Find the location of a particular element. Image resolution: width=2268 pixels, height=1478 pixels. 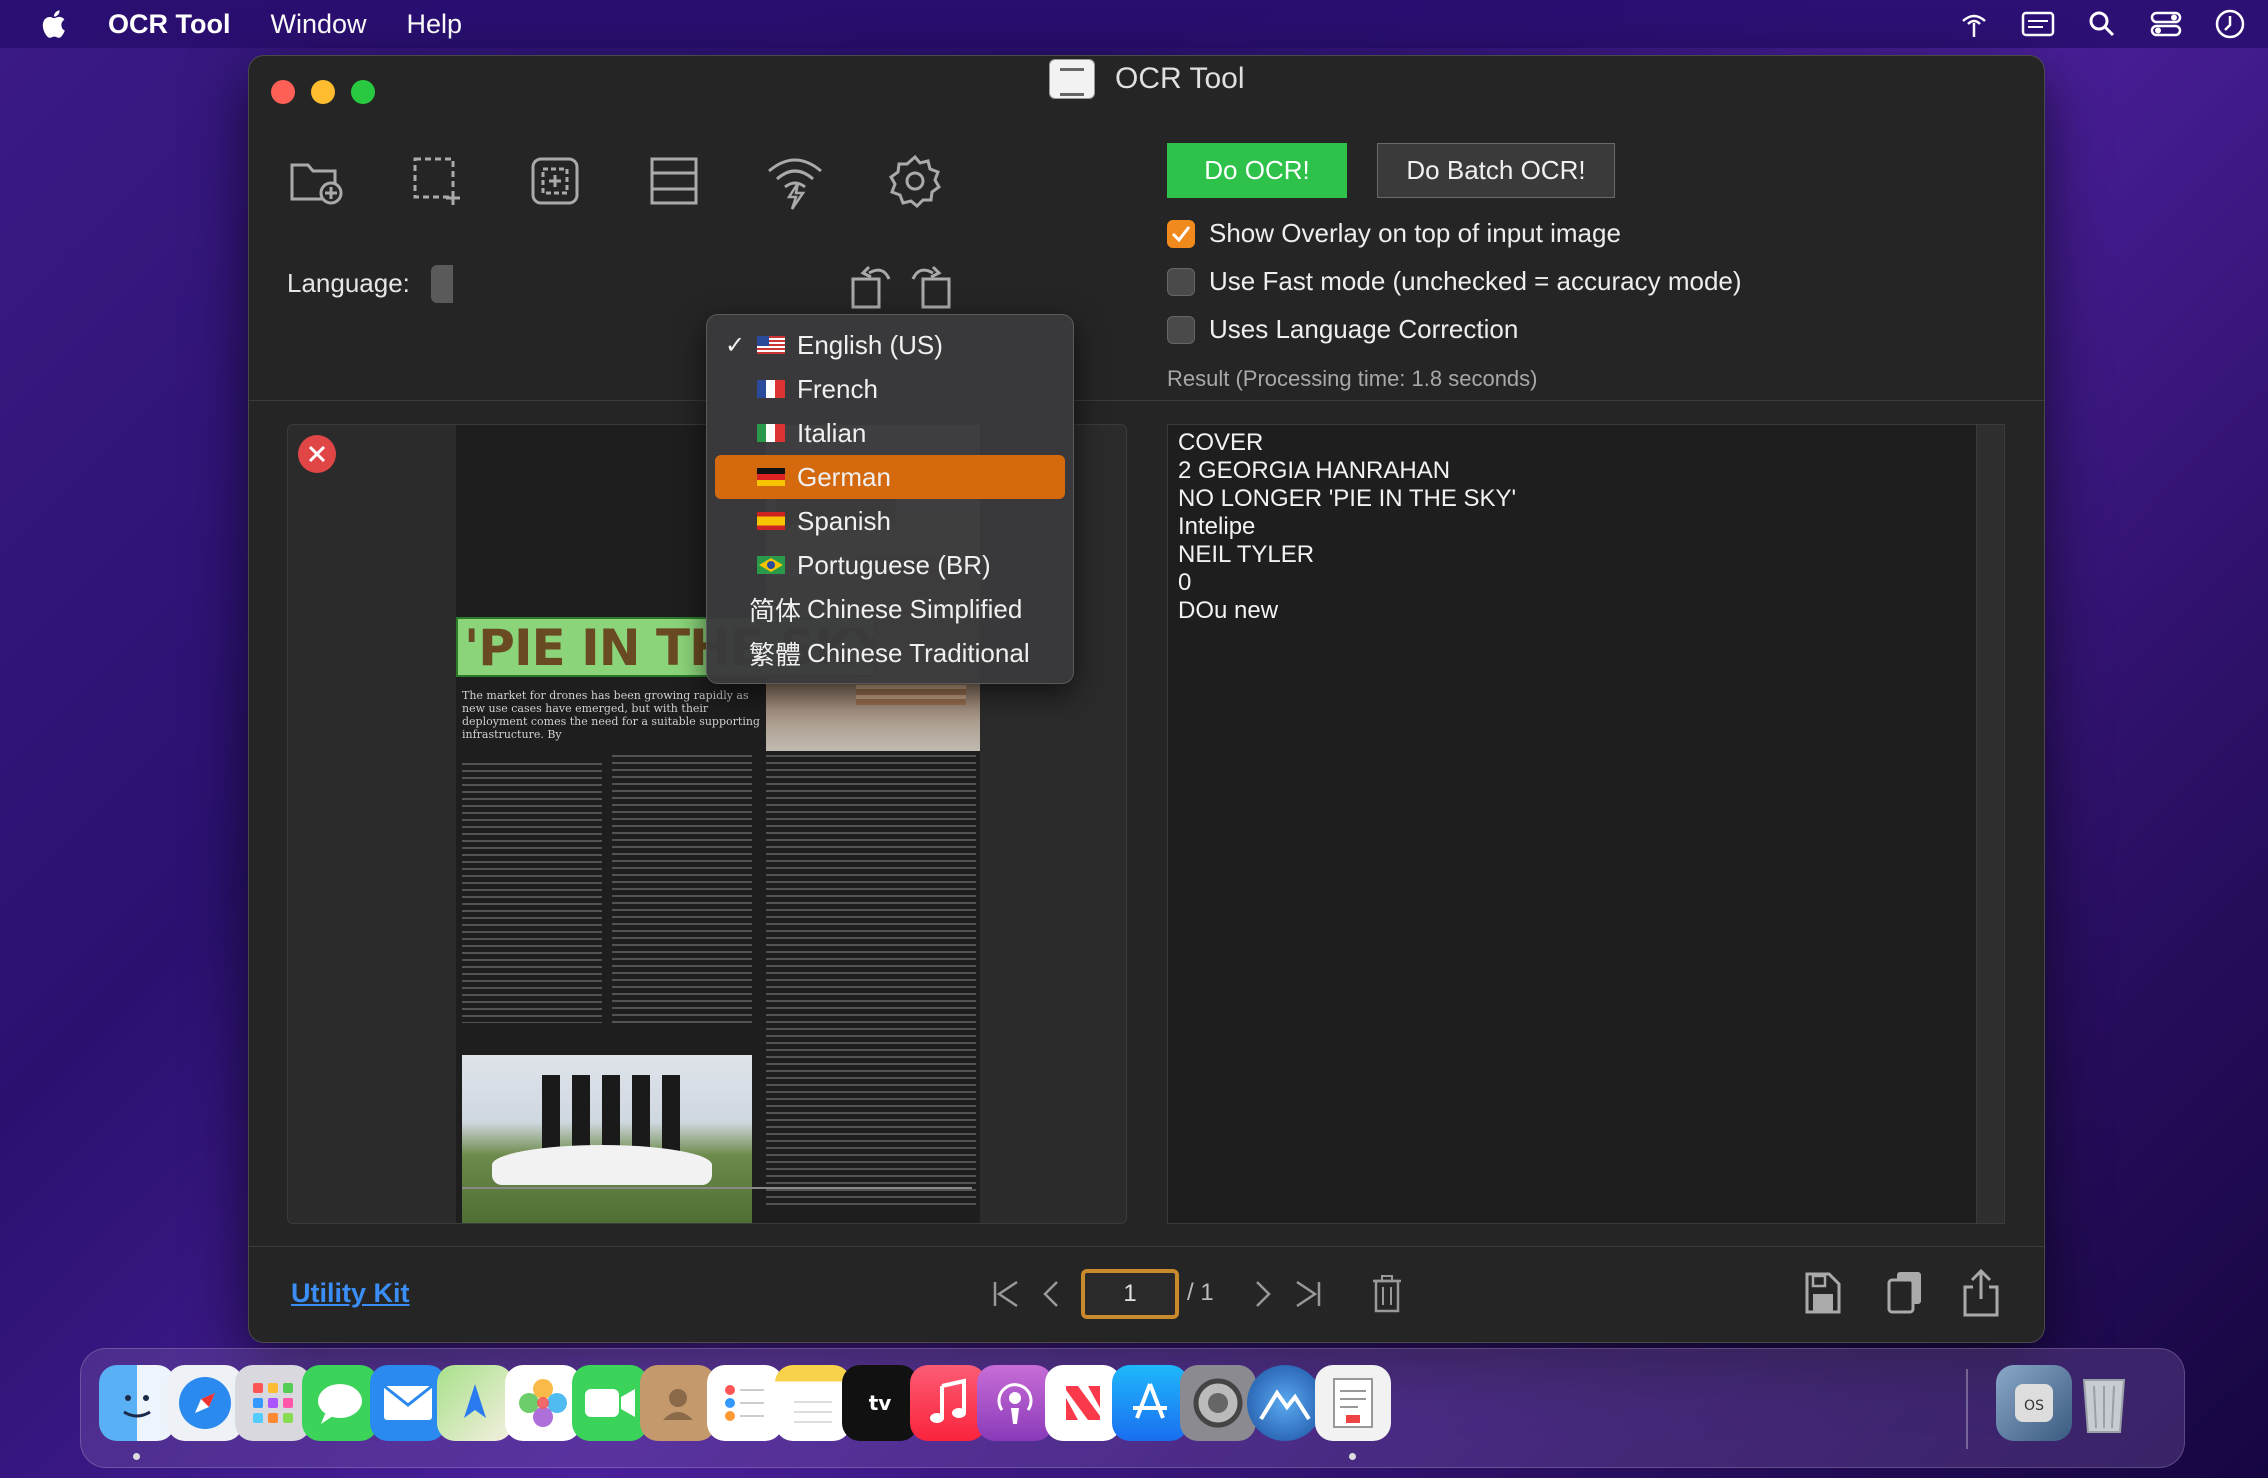

show-overlay-option: Show Overlay on top of input image is located at coordinates (1394, 233).